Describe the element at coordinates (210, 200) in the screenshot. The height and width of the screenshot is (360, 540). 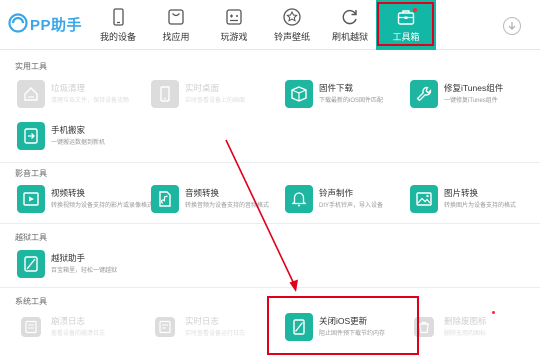
I see `tool-audio-convert: 音频转换 转换音频为设备支持的音频格式` at that location.